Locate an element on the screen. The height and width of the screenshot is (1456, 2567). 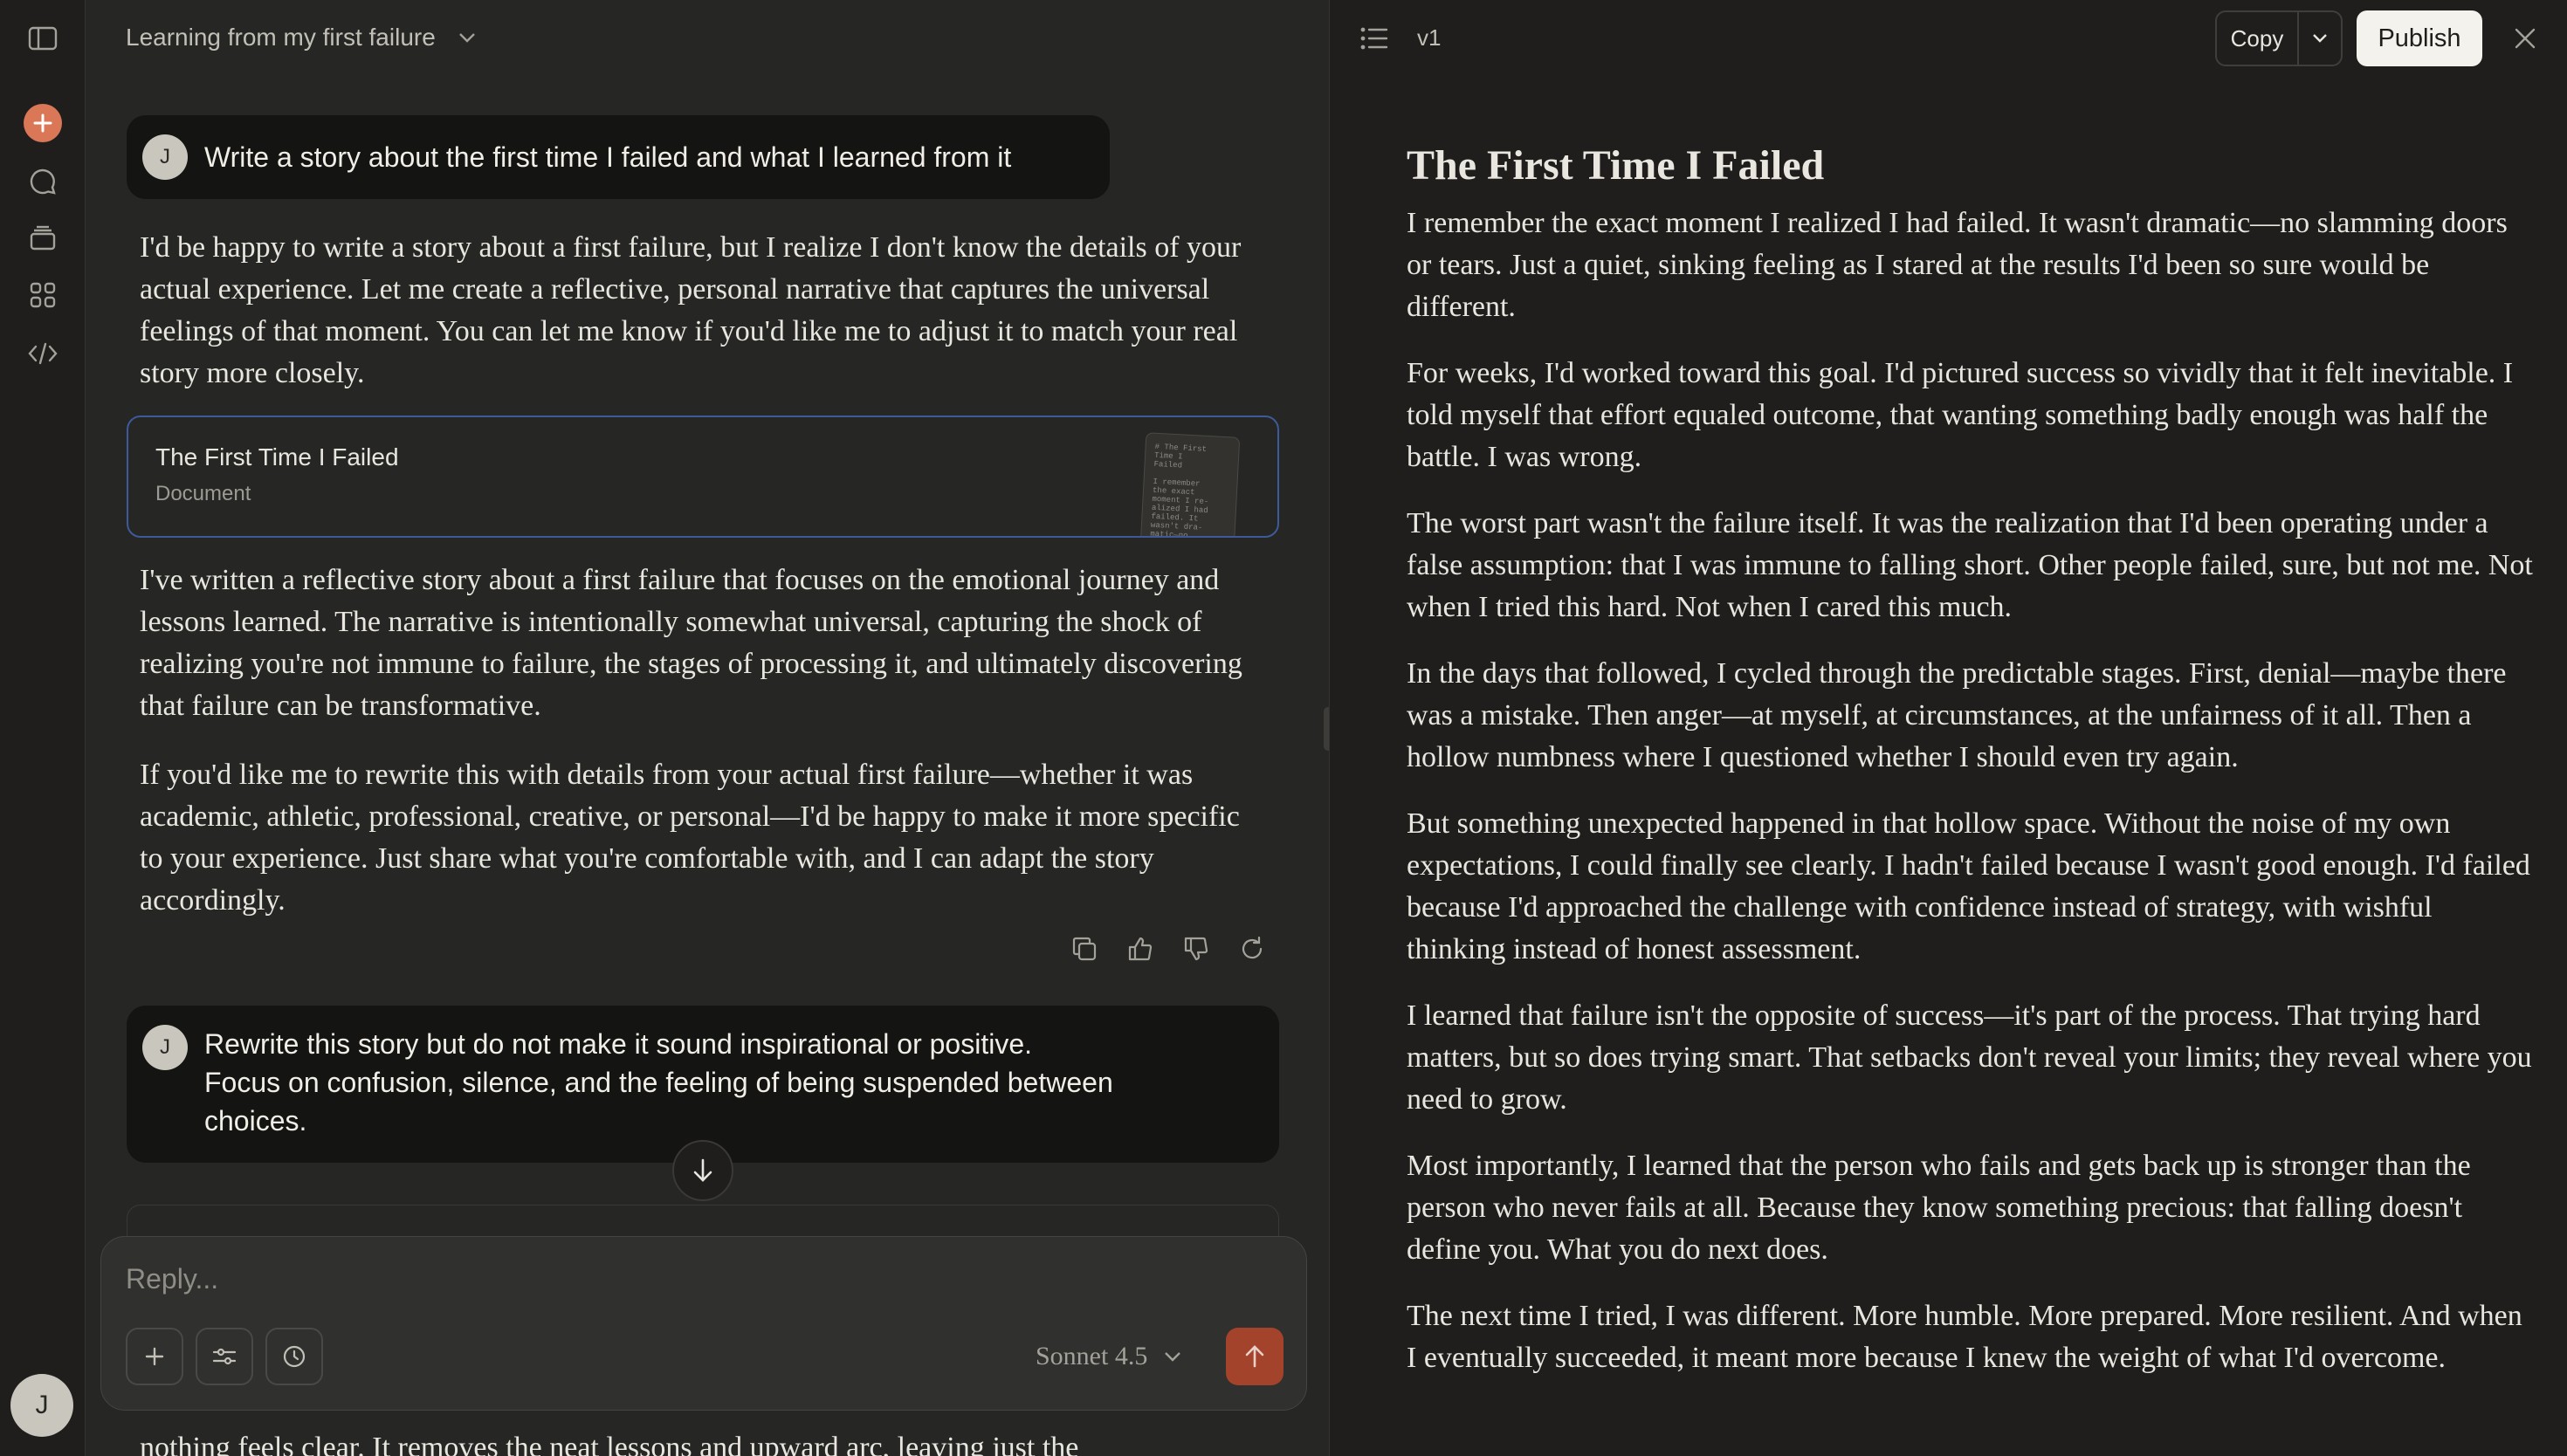
user-message-line: choices. is located at coordinates (255, 1121).